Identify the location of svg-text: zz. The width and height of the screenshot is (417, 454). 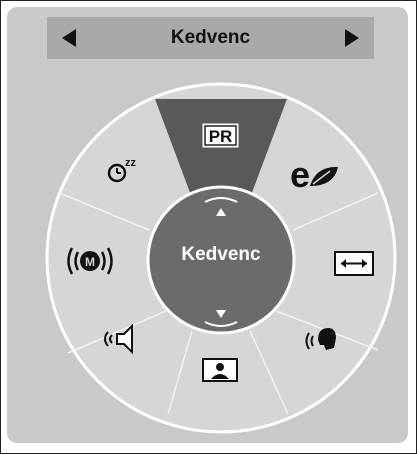
(131, 163).